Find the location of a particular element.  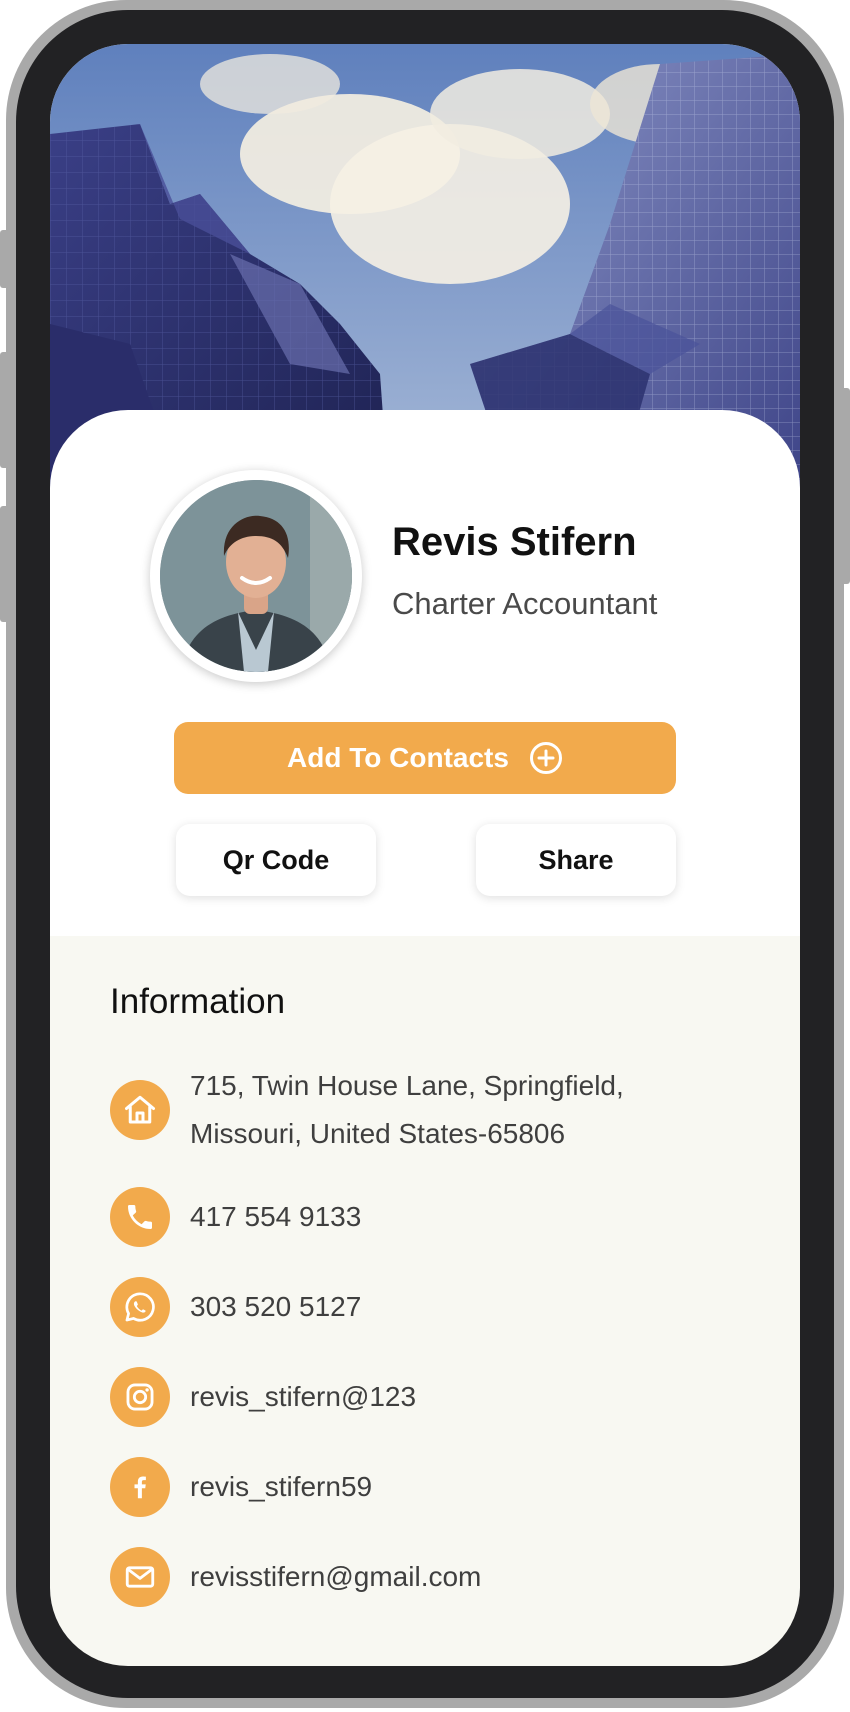

share-button: Share is located at coordinates (576, 860).